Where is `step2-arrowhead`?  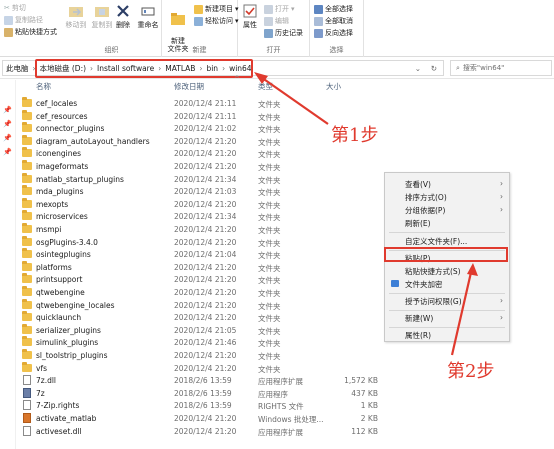 step2-arrowhead is located at coordinates (472, 269).